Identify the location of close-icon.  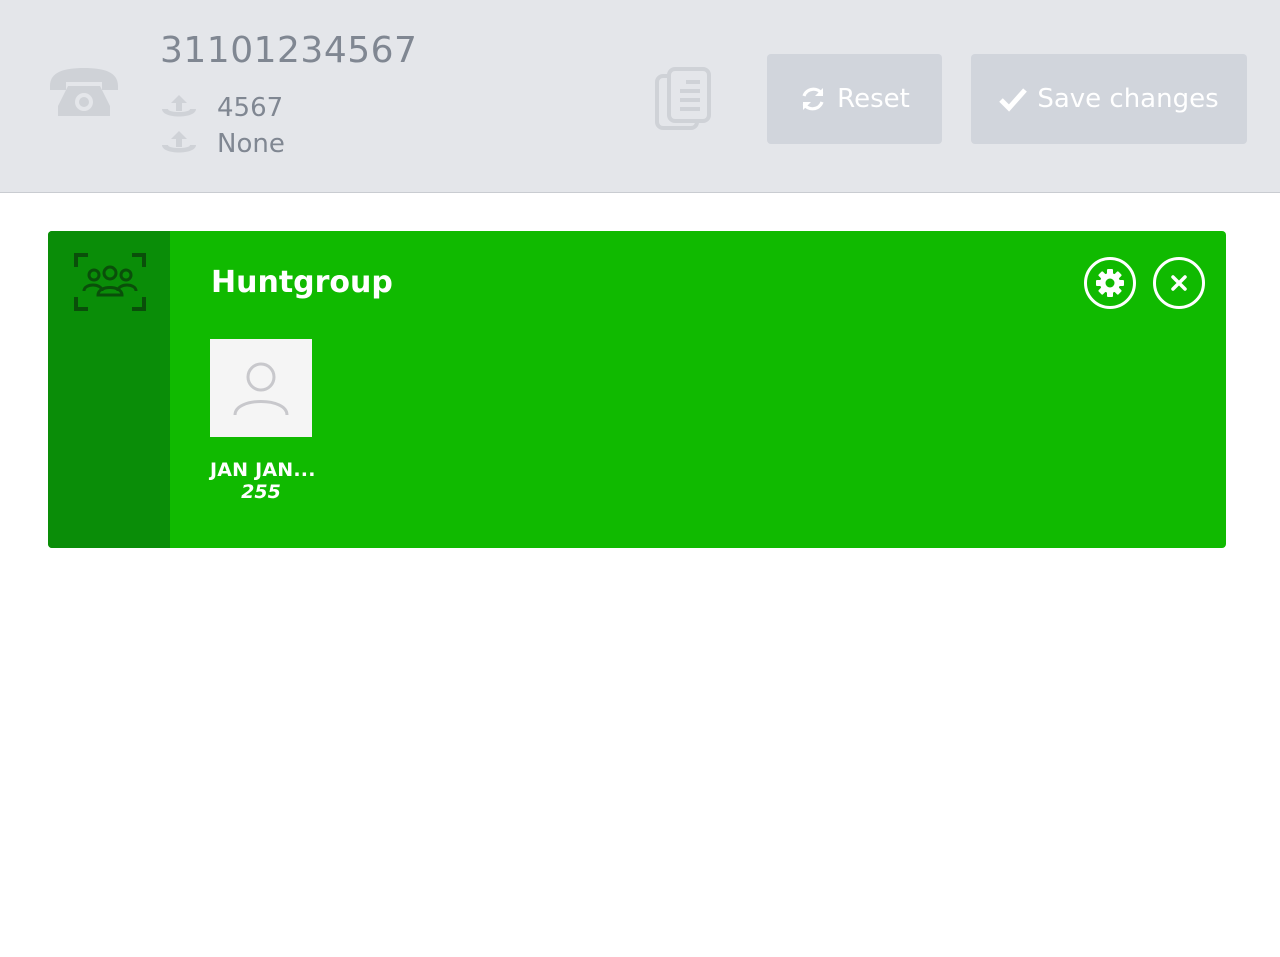
(1179, 283).